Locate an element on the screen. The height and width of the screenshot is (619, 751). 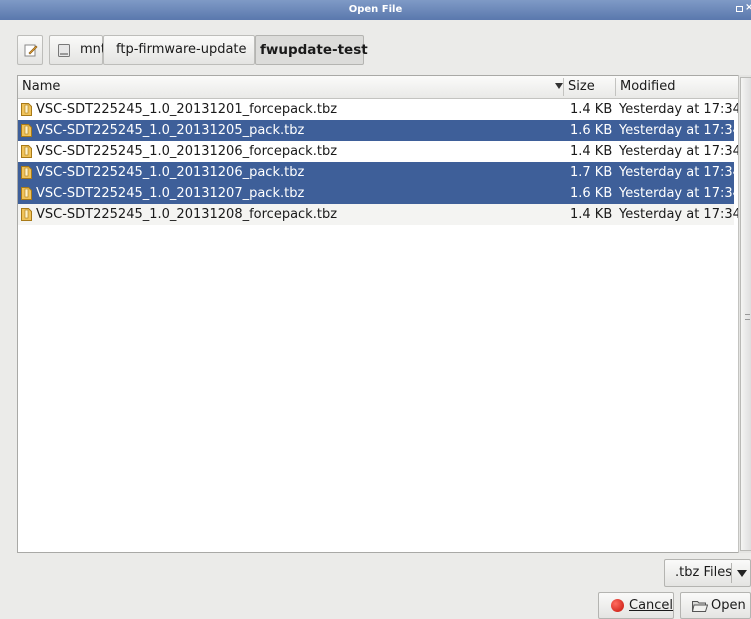
file-type-filter: .tbz Files is located at coordinates (707, 573).